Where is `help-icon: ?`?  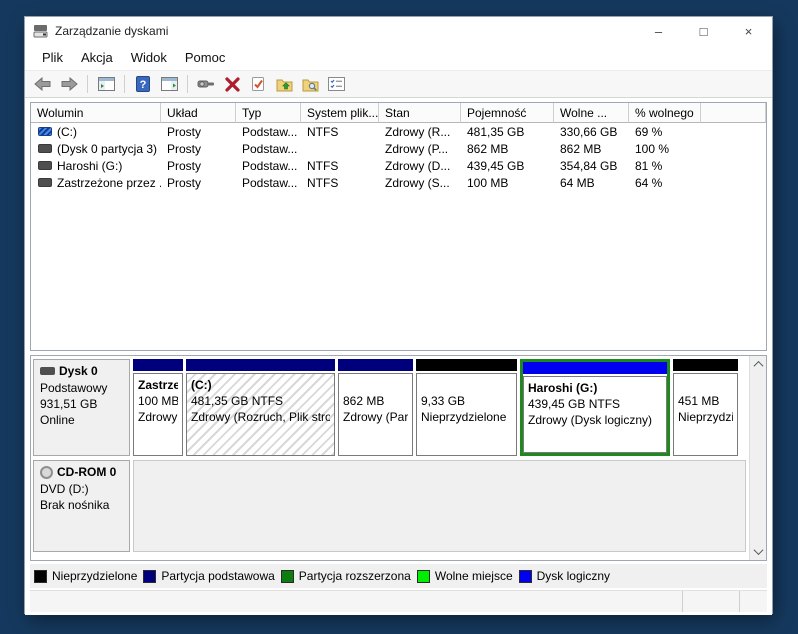 help-icon: ? is located at coordinates (143, 84).